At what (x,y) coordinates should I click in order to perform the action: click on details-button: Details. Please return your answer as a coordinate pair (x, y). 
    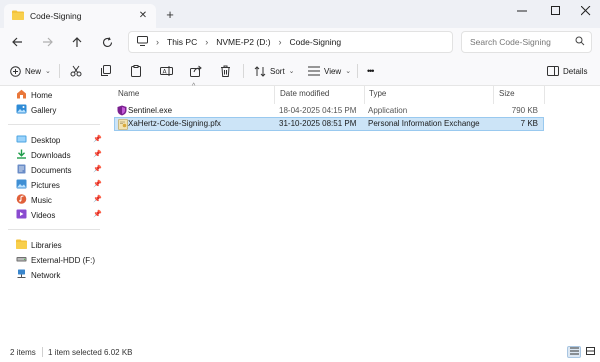
    Looking at the image, I should click on (567, 71).